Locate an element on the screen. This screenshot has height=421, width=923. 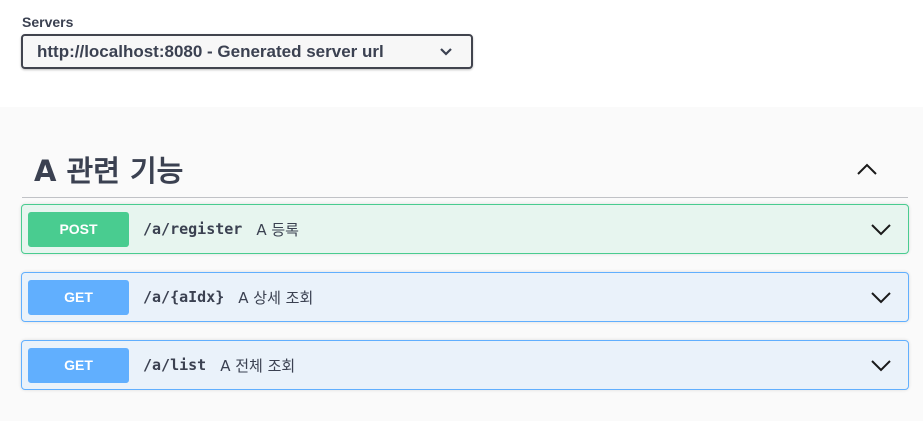
operation-post-register: POST /a/register A 등록 is located at coordinates (465, 229).